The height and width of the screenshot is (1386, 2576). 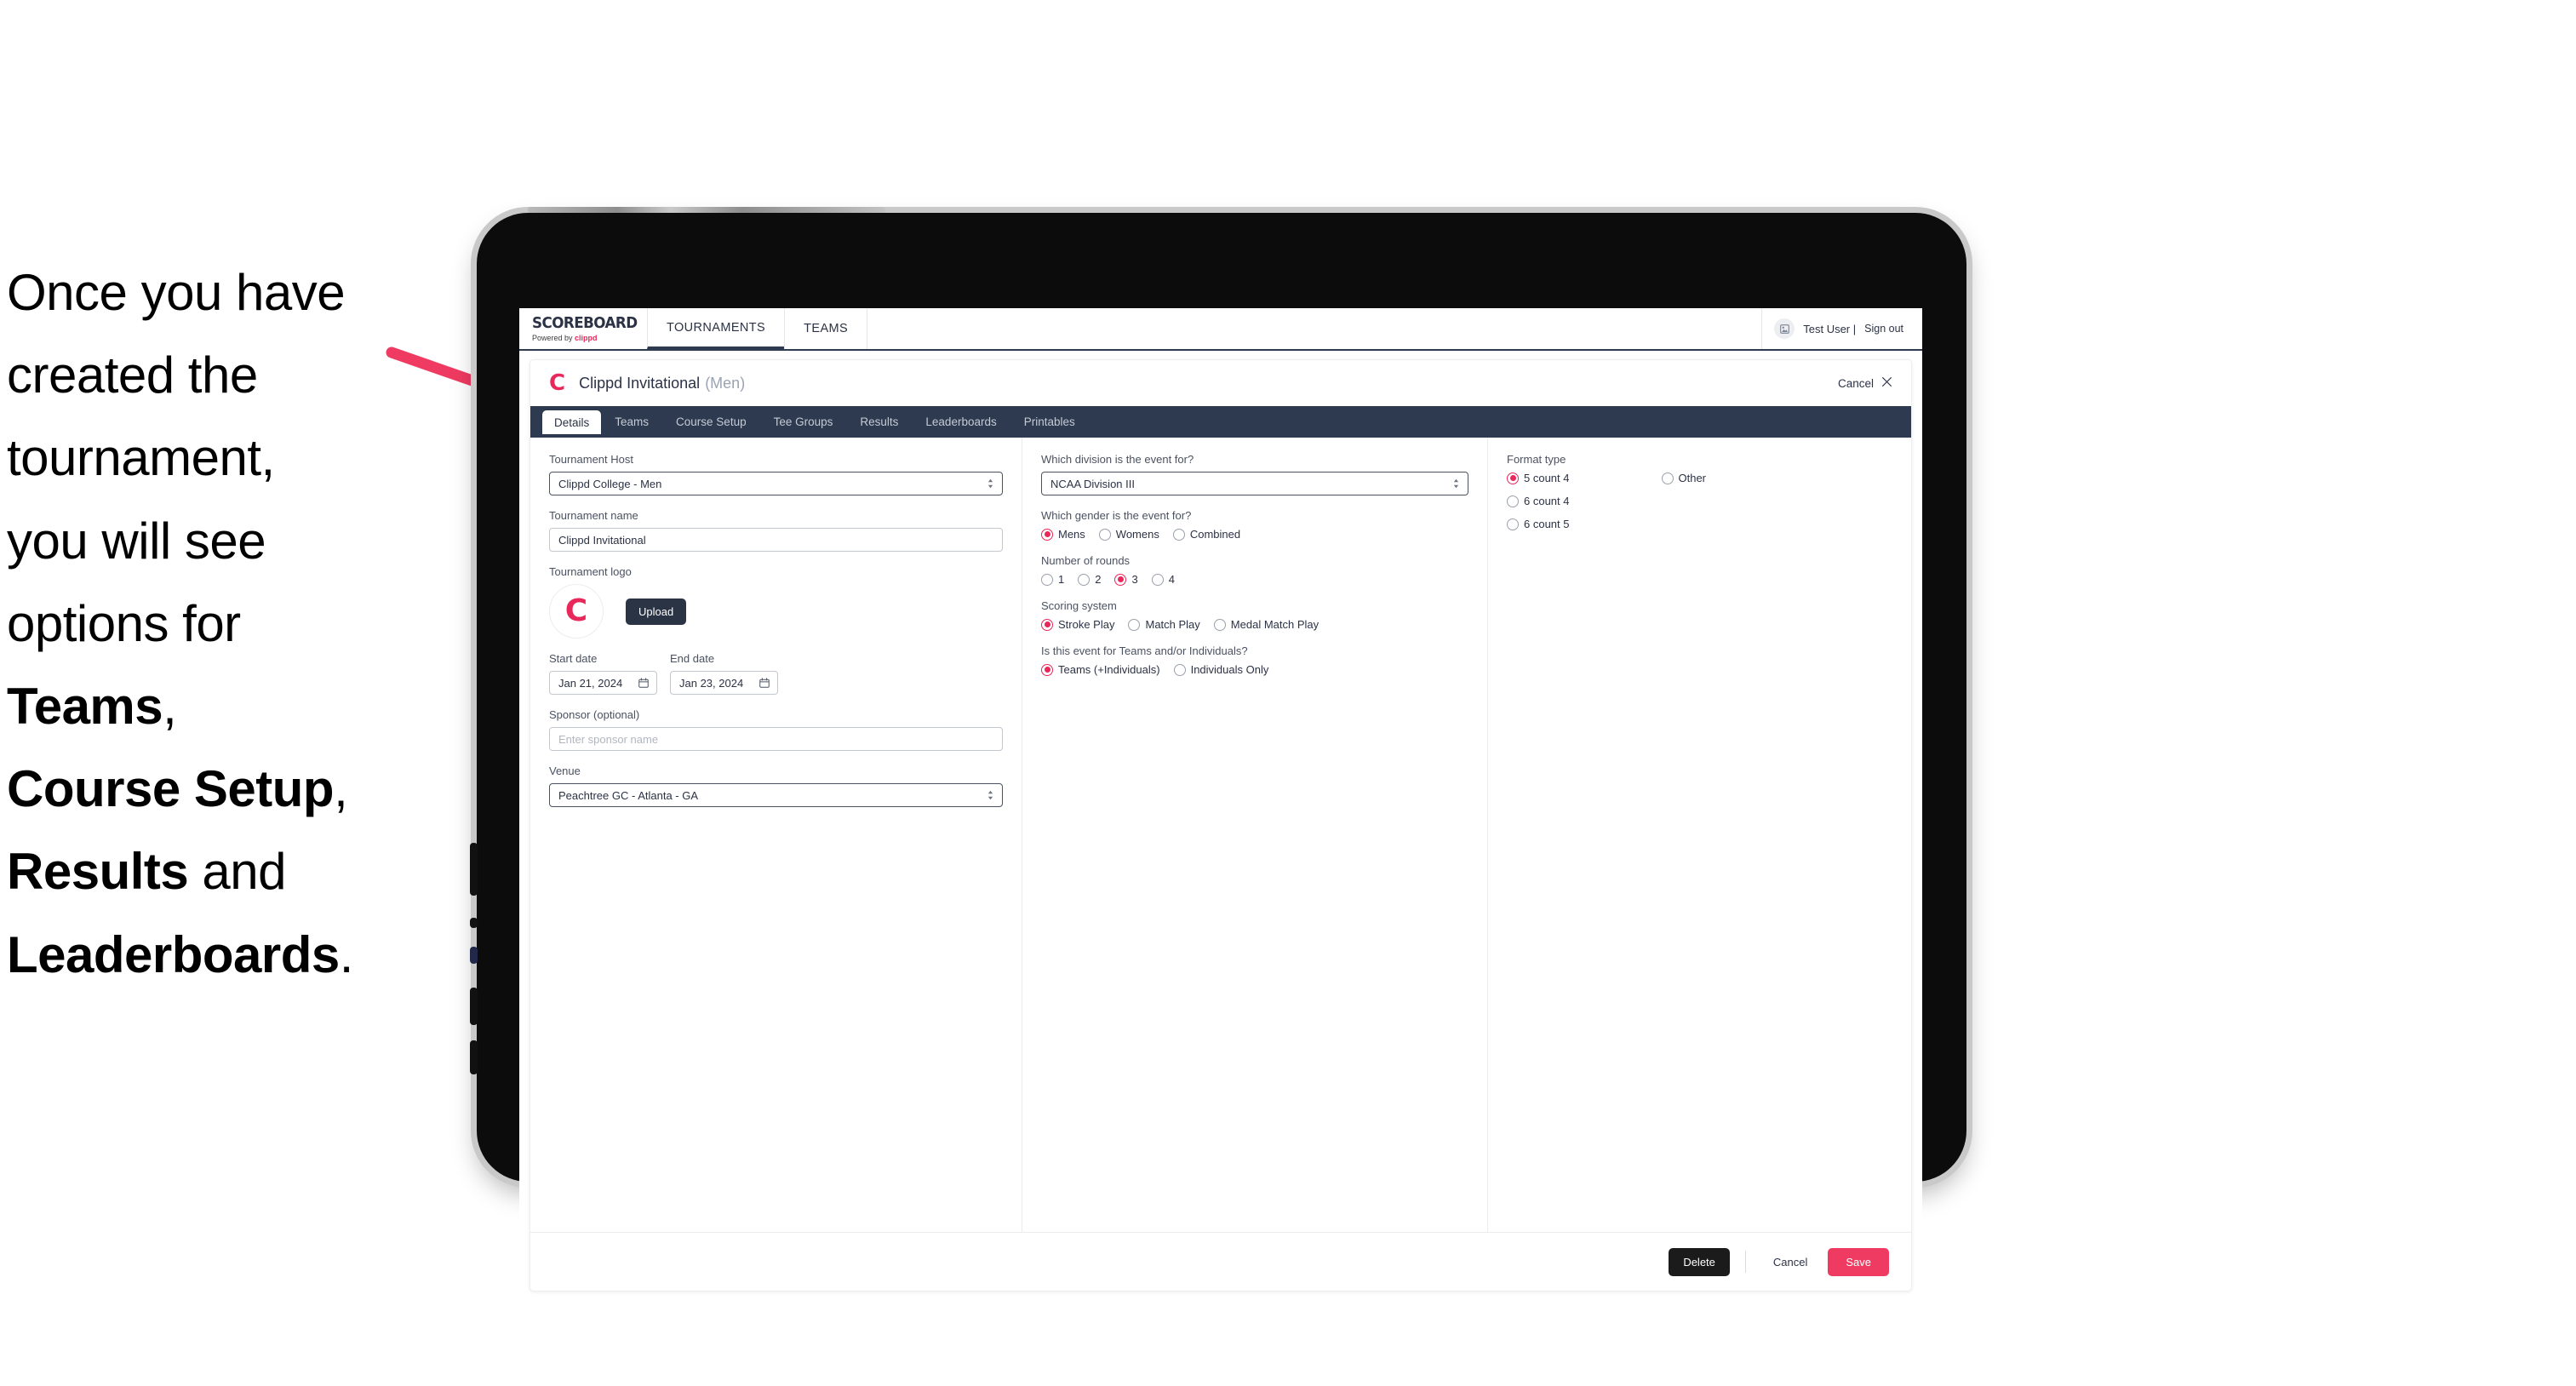 What do you see at coordinates (603, 683) in the screenshot?
I see `start-date-input: Jan 21, 2024` at bounding box center [603, 683].